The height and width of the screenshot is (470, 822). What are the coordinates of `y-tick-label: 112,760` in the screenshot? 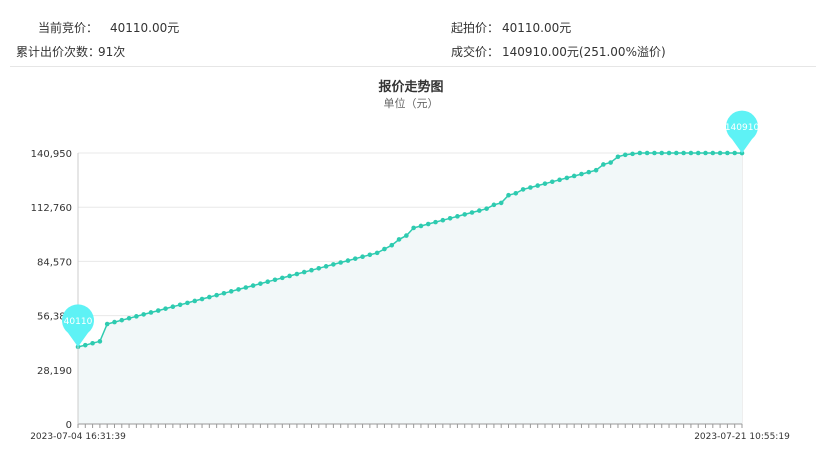 It's located at (51, 208).